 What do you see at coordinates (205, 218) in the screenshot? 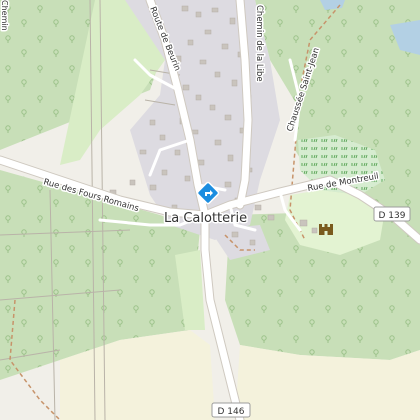
I see `place-label-la-calotterie: La Calotterie` at bounding box center [205, 218].